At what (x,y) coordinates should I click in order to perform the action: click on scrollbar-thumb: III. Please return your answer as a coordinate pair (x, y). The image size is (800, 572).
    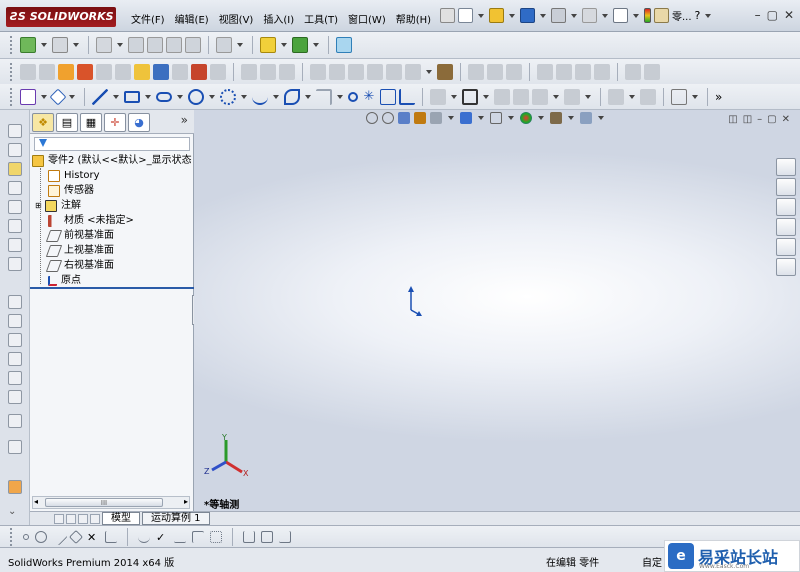
    Looking at the image, I should click on (104, 502).